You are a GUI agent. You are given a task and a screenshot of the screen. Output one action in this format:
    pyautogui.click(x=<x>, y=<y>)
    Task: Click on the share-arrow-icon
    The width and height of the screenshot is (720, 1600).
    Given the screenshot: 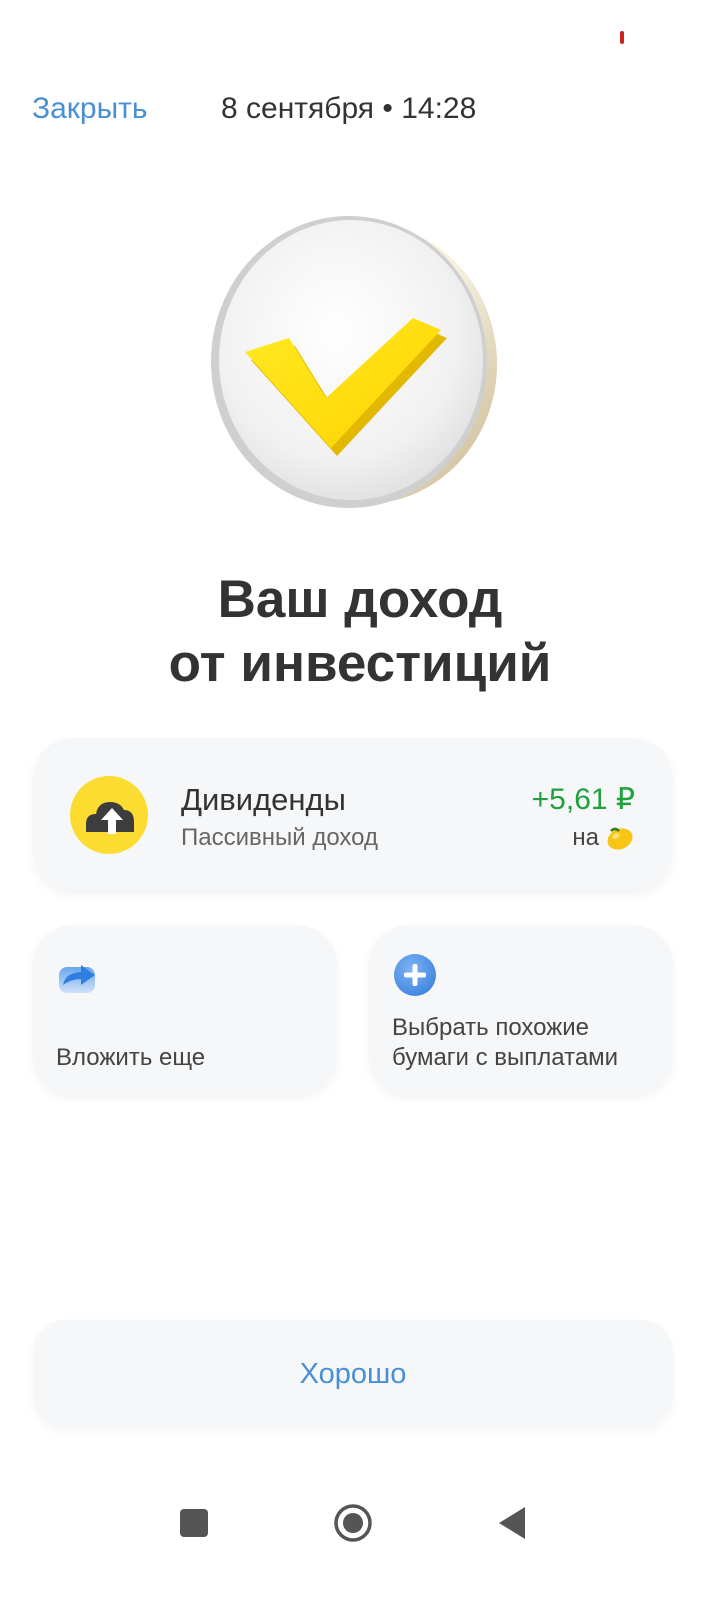 What is the action you would take?
    pyautogui.click(x=77, y=979)
    